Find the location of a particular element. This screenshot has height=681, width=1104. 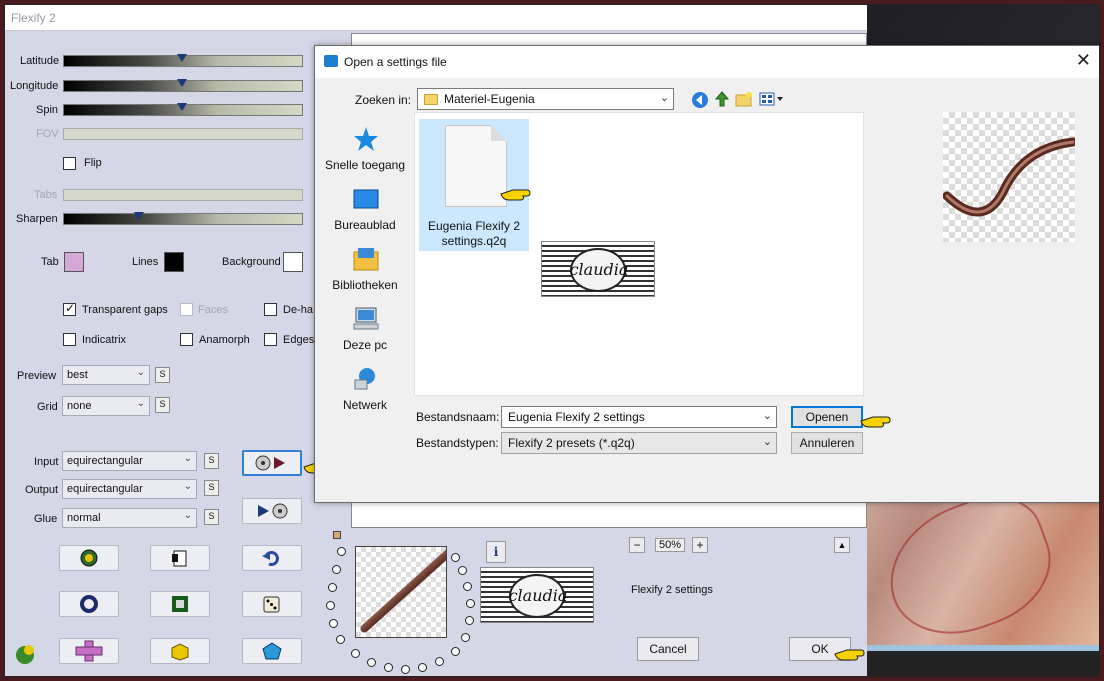

filetype-select: Flexify 2 presets (*.q2q) ⌄ is located at coordinates (639, 443).